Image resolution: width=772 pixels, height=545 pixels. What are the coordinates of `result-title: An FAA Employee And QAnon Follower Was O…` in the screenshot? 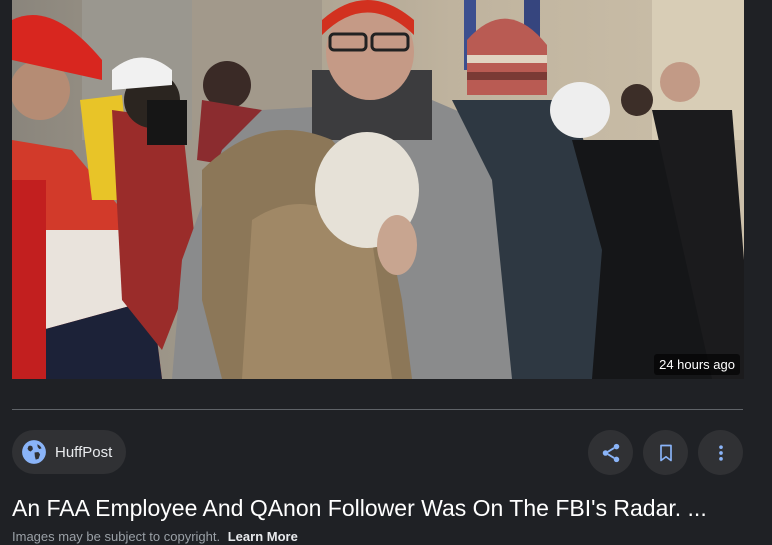 It's located at (387, 508).